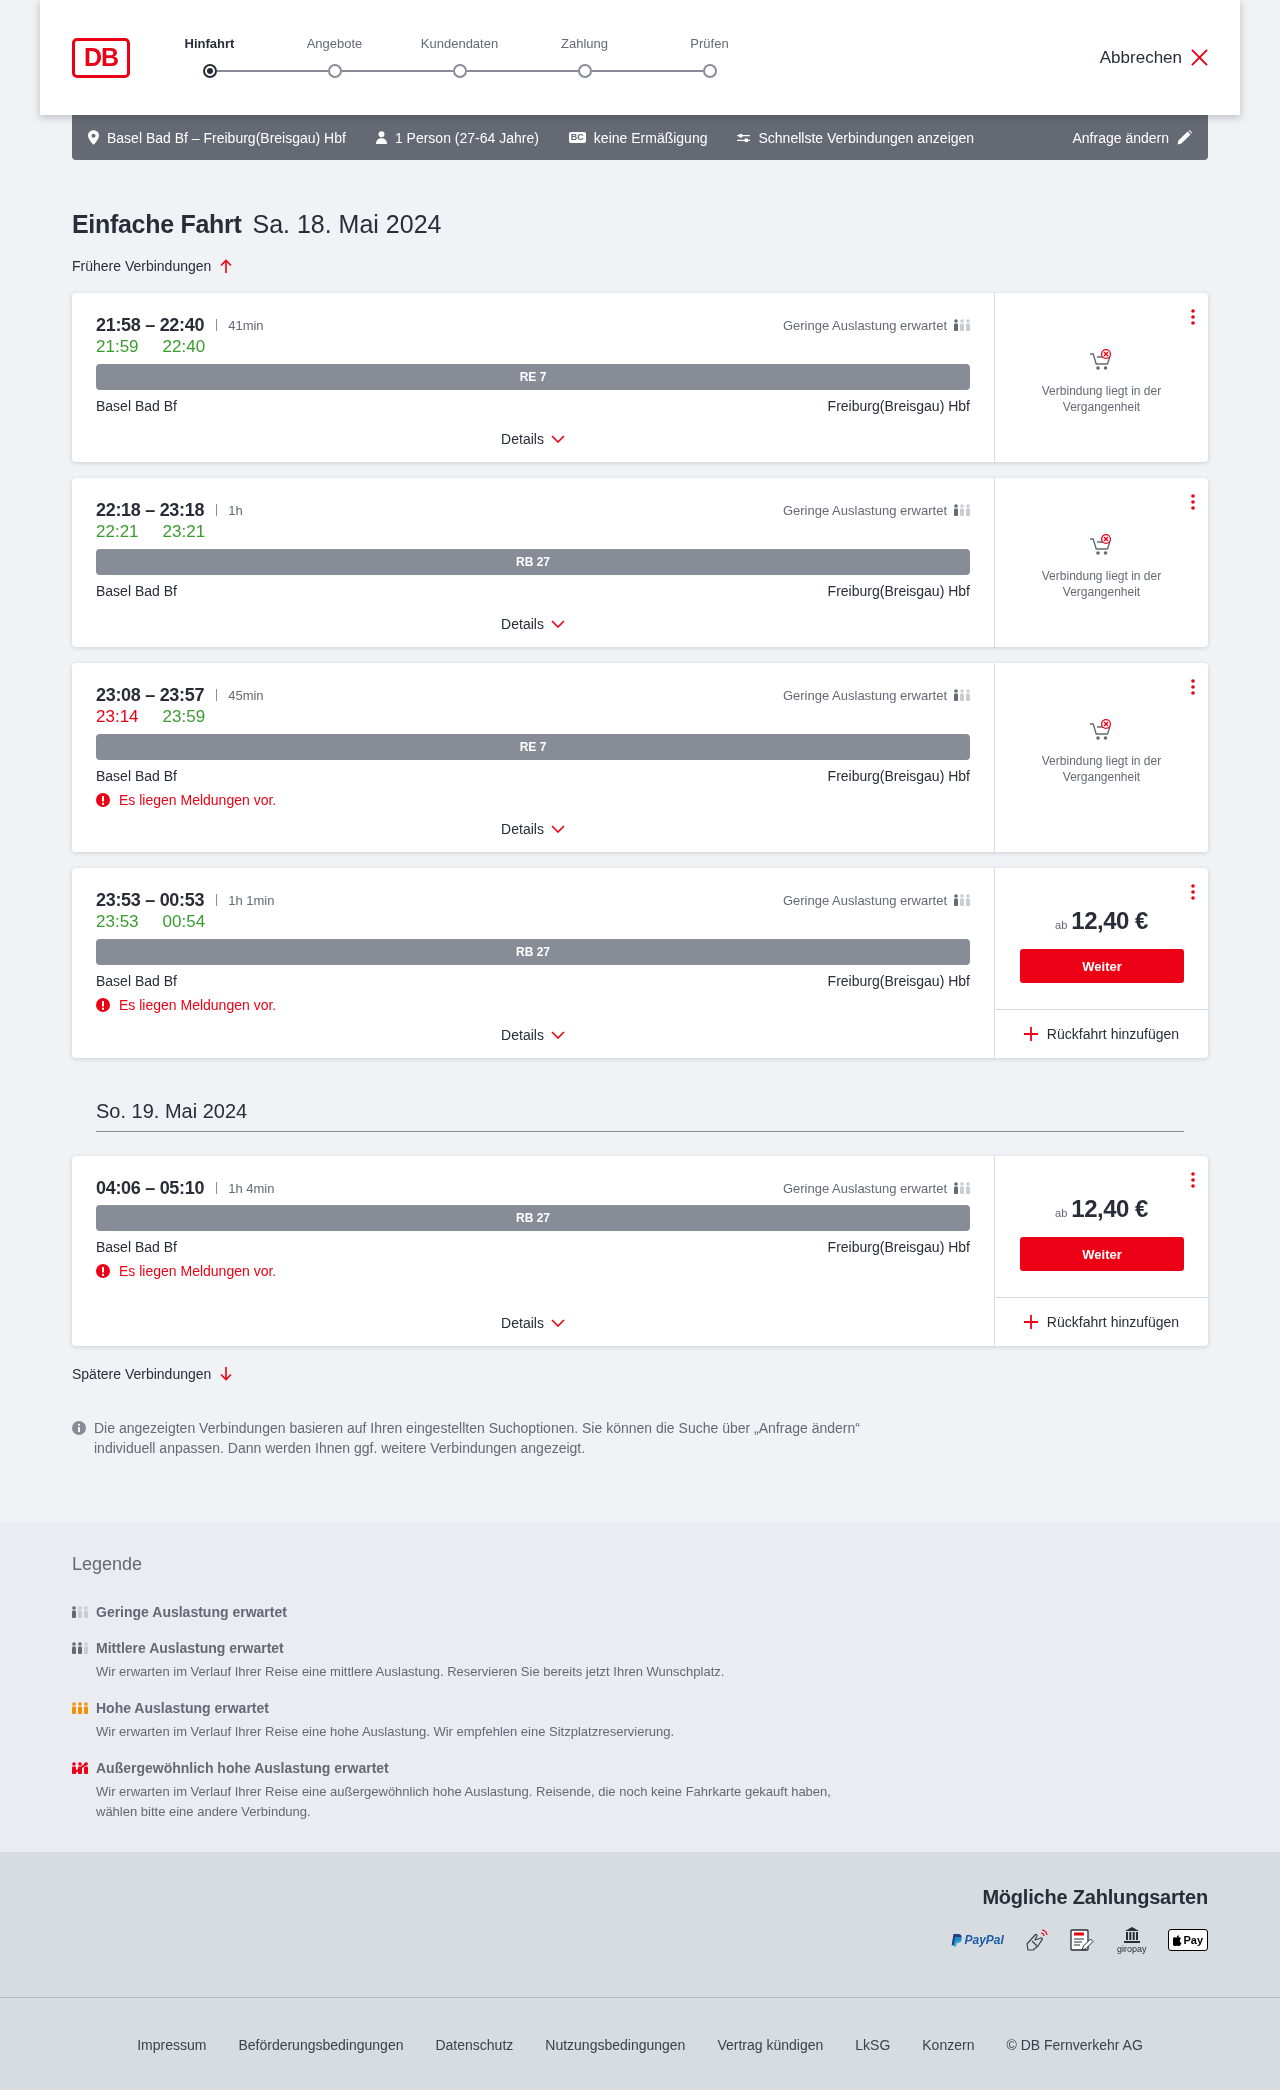 The image size is (1280, 2090). I want to click on earlier-connections-button: Frühere Verbindungen, so click(152, 266).